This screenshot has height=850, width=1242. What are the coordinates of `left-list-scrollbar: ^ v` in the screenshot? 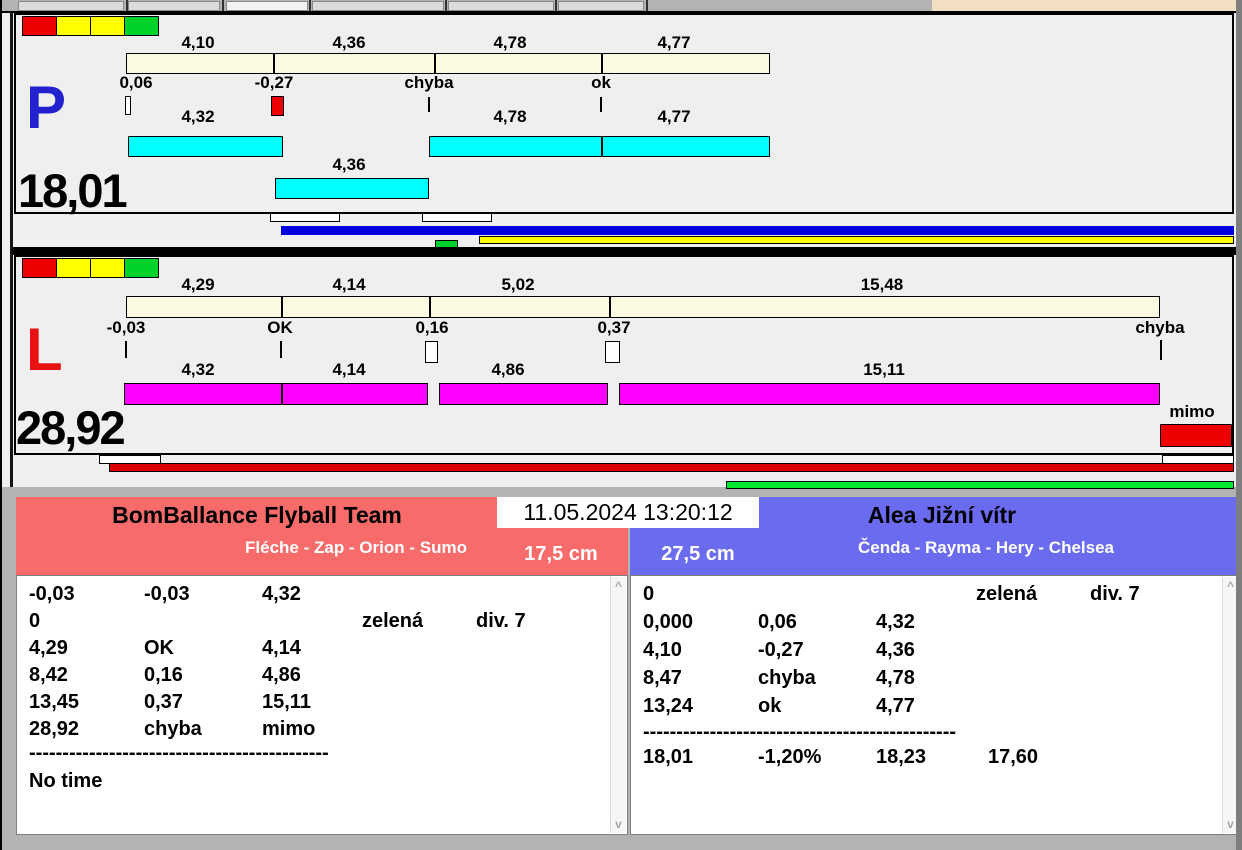 It's located at (618, 705).